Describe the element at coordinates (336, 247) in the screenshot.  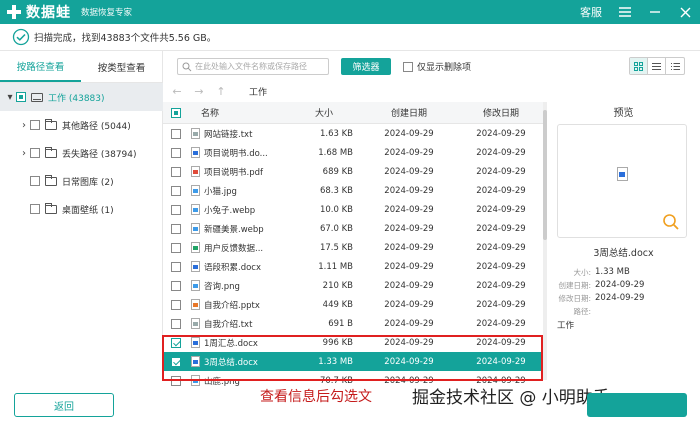
I see `file-size: 17.5 KB` at that location.